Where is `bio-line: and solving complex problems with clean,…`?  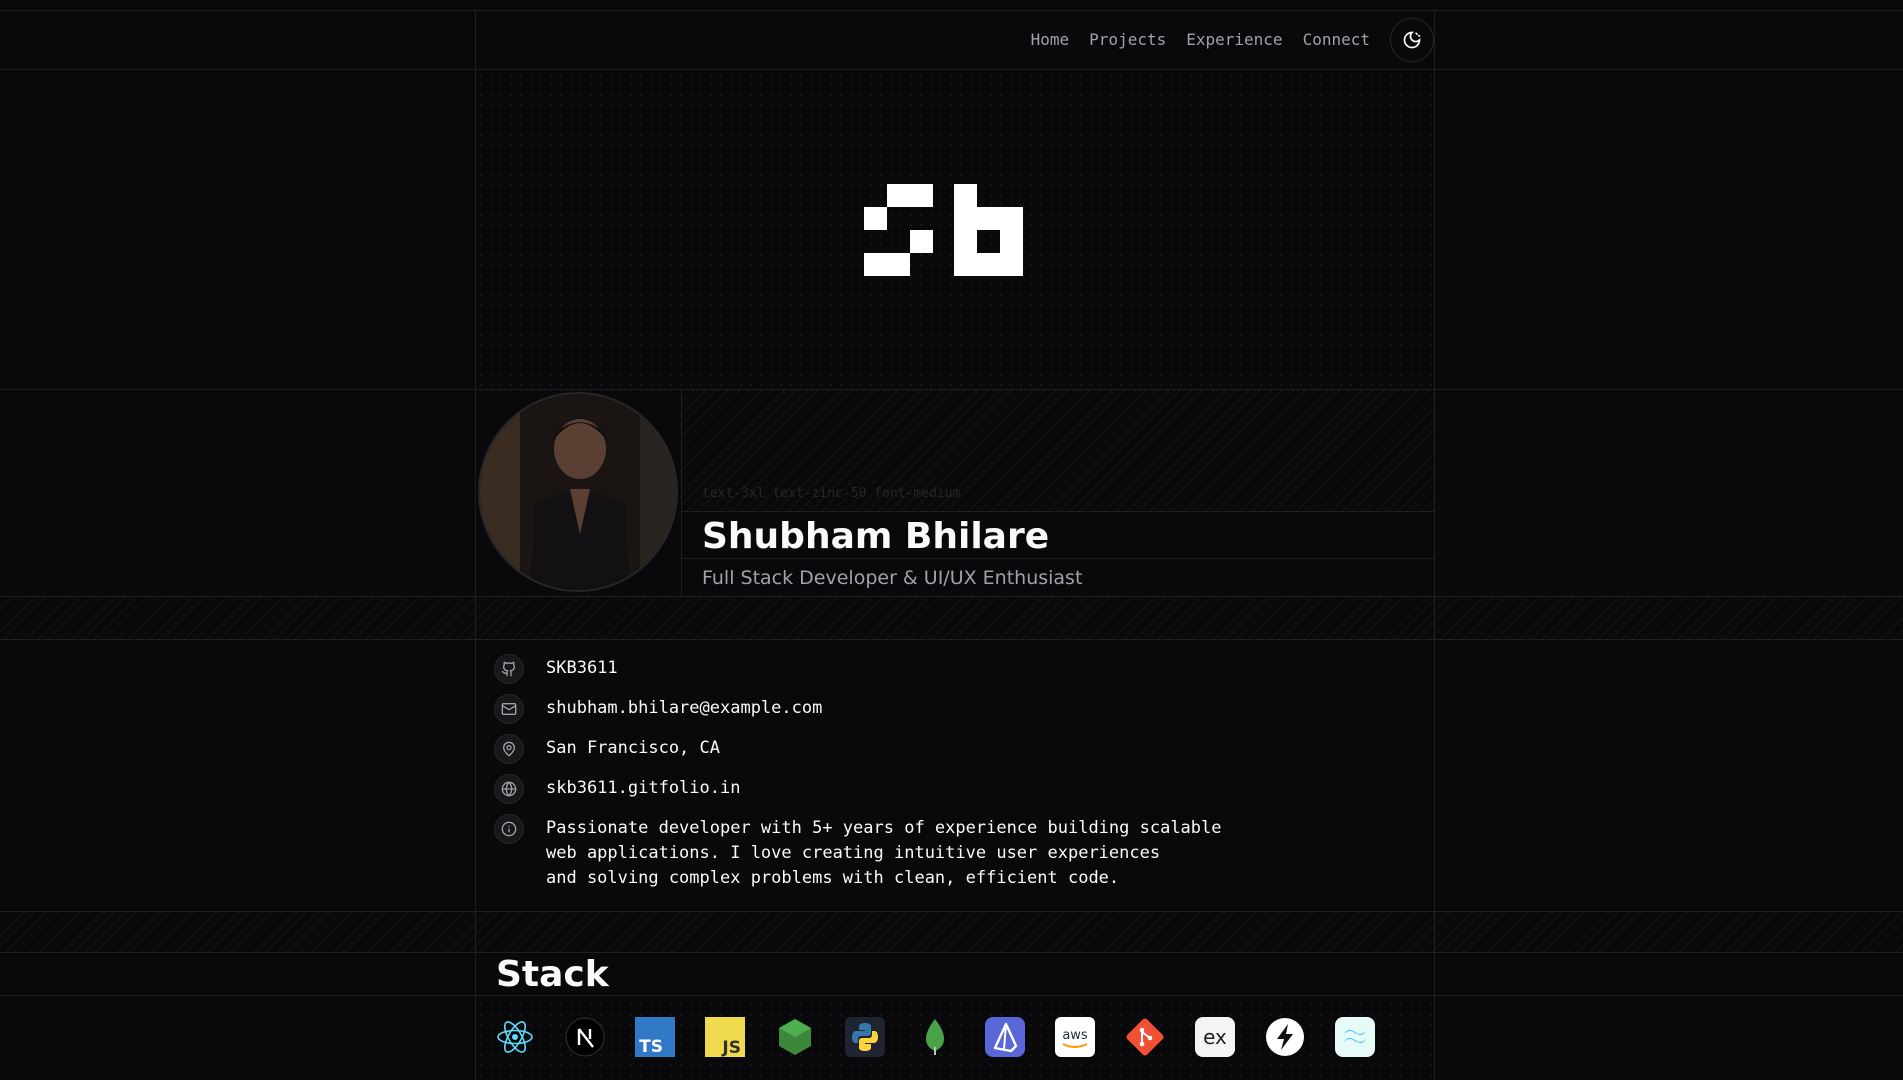 bio-line: and solving complex problems with clean,… is located at coordinates (833, 878).